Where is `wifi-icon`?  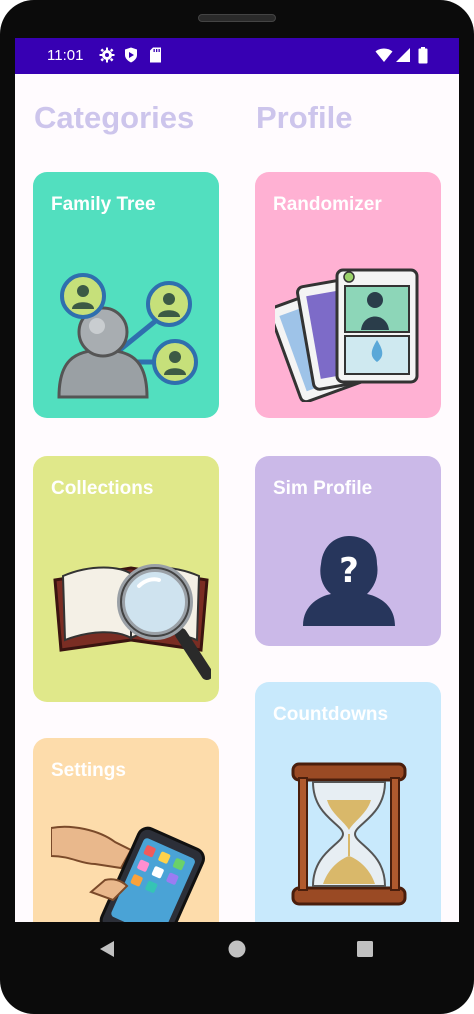 wifi-icon is located at coordinates (384, 55).